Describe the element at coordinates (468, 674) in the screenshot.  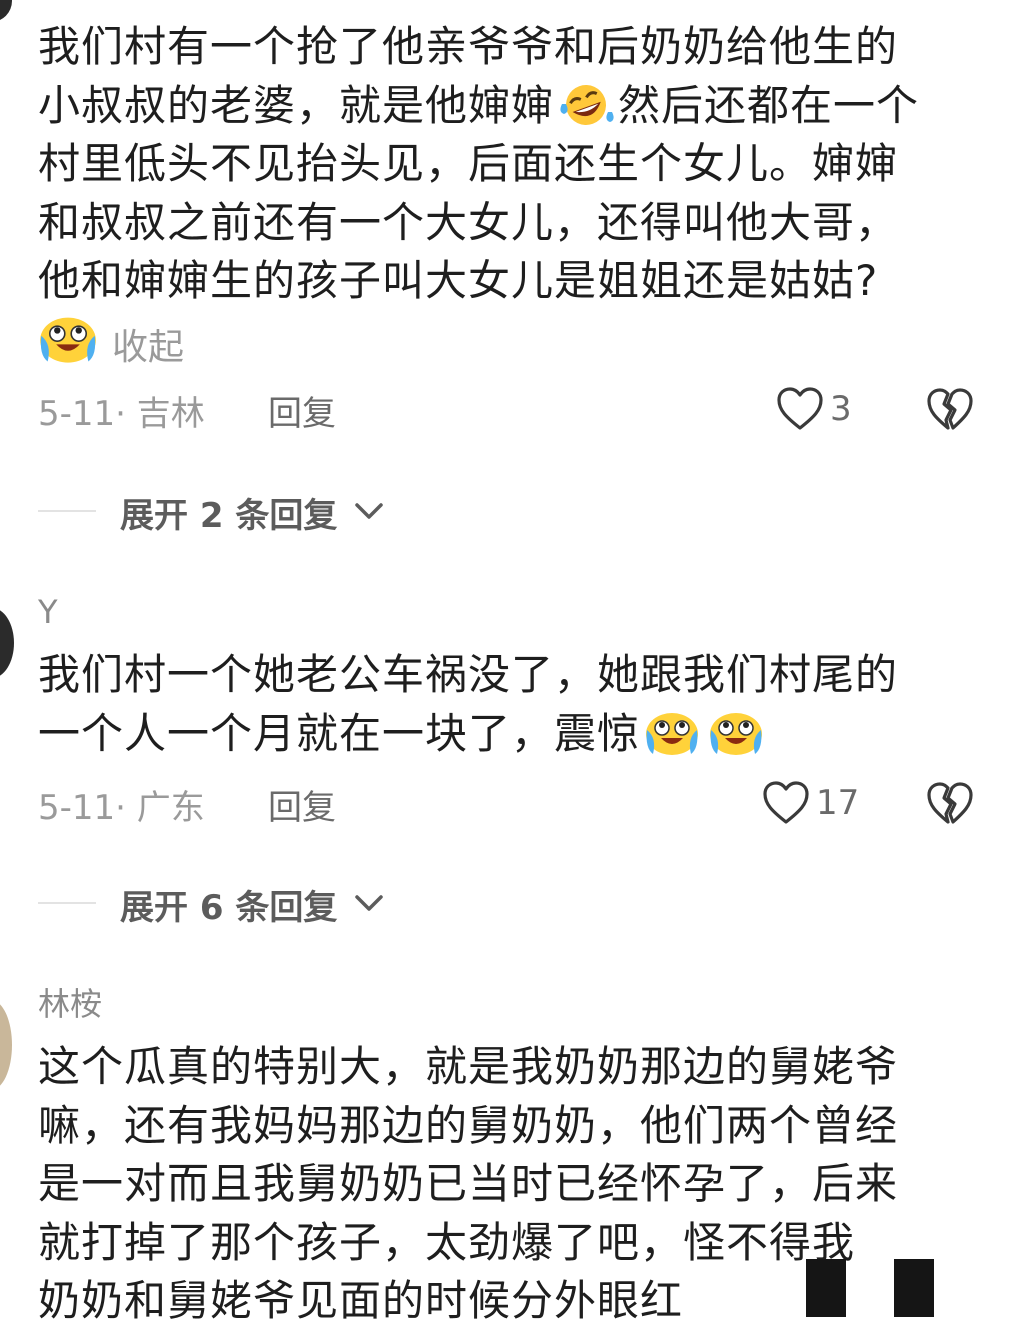
I see `comment-line: 我们村一个她老公车祸没了，她跟我们村尾的` at that location.